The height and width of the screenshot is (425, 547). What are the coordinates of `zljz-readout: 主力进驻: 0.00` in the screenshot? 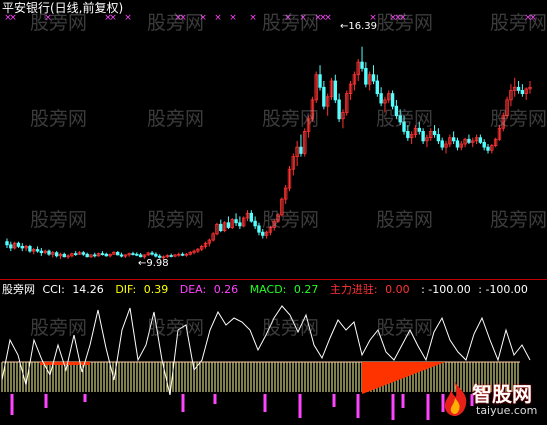 It's located at (372, 289).